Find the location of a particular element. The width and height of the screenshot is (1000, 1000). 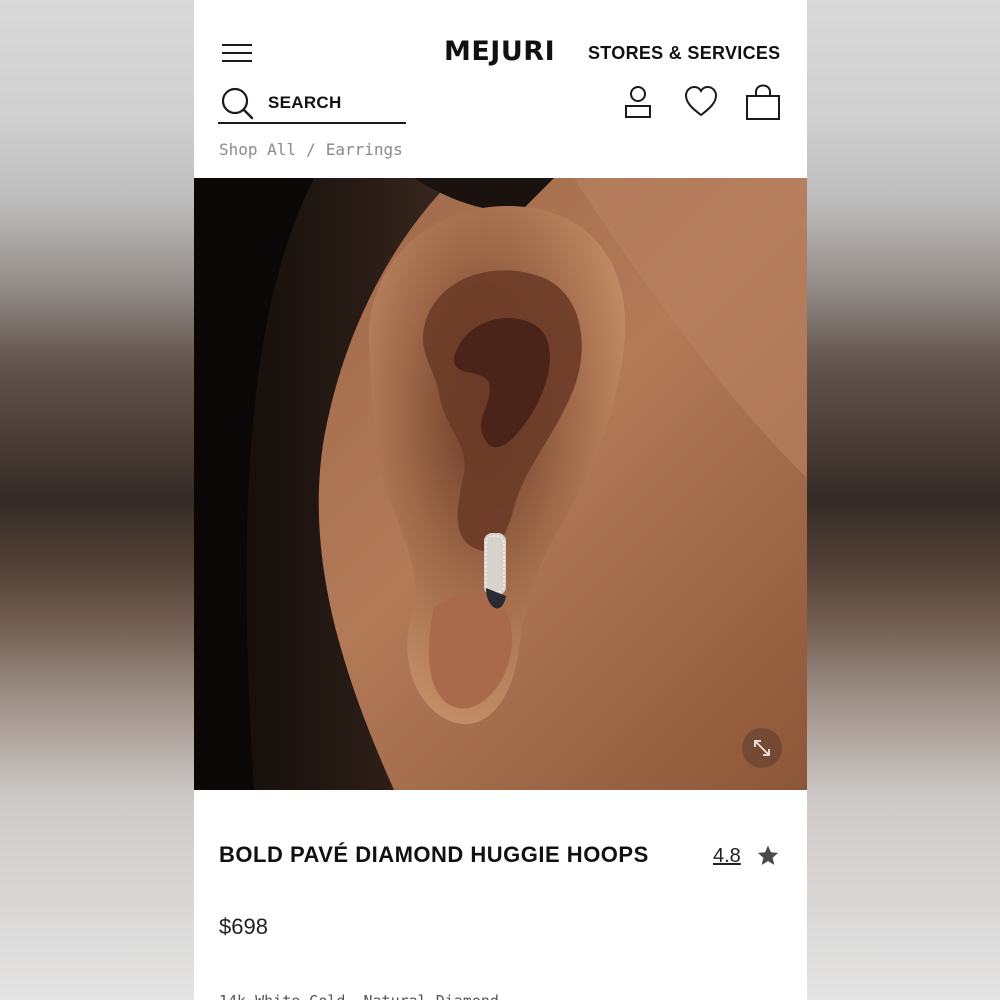

wishlist-heart-icon is located at coordinates (701, 102).